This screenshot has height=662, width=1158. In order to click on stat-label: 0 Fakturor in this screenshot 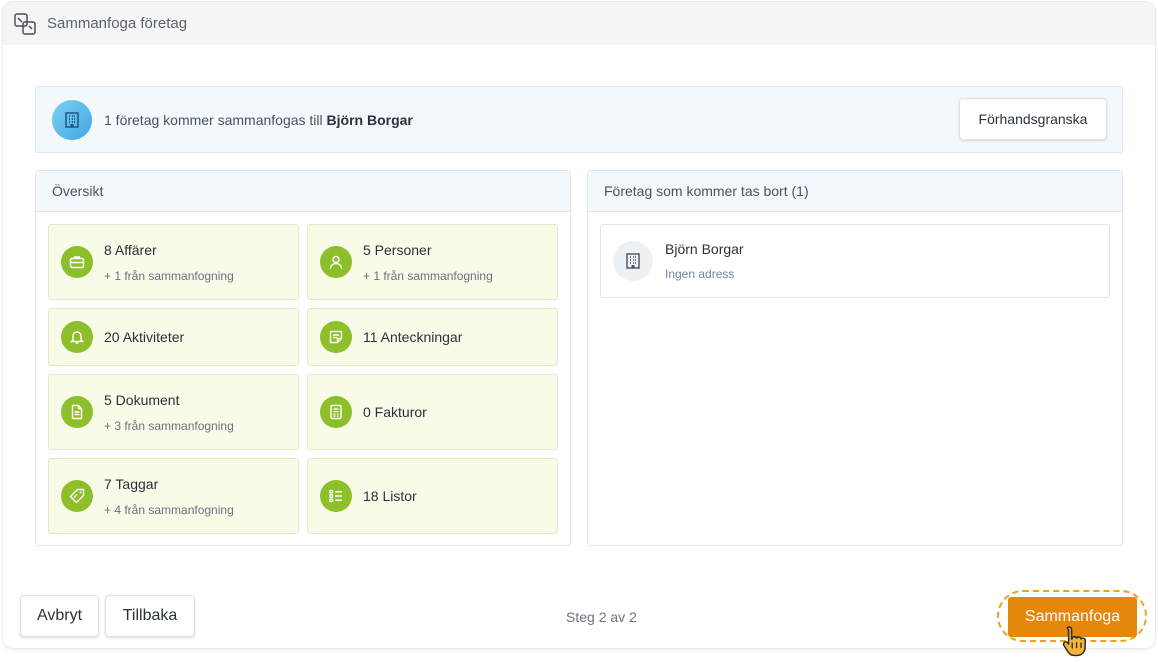, I will do `click(395, 412)`.